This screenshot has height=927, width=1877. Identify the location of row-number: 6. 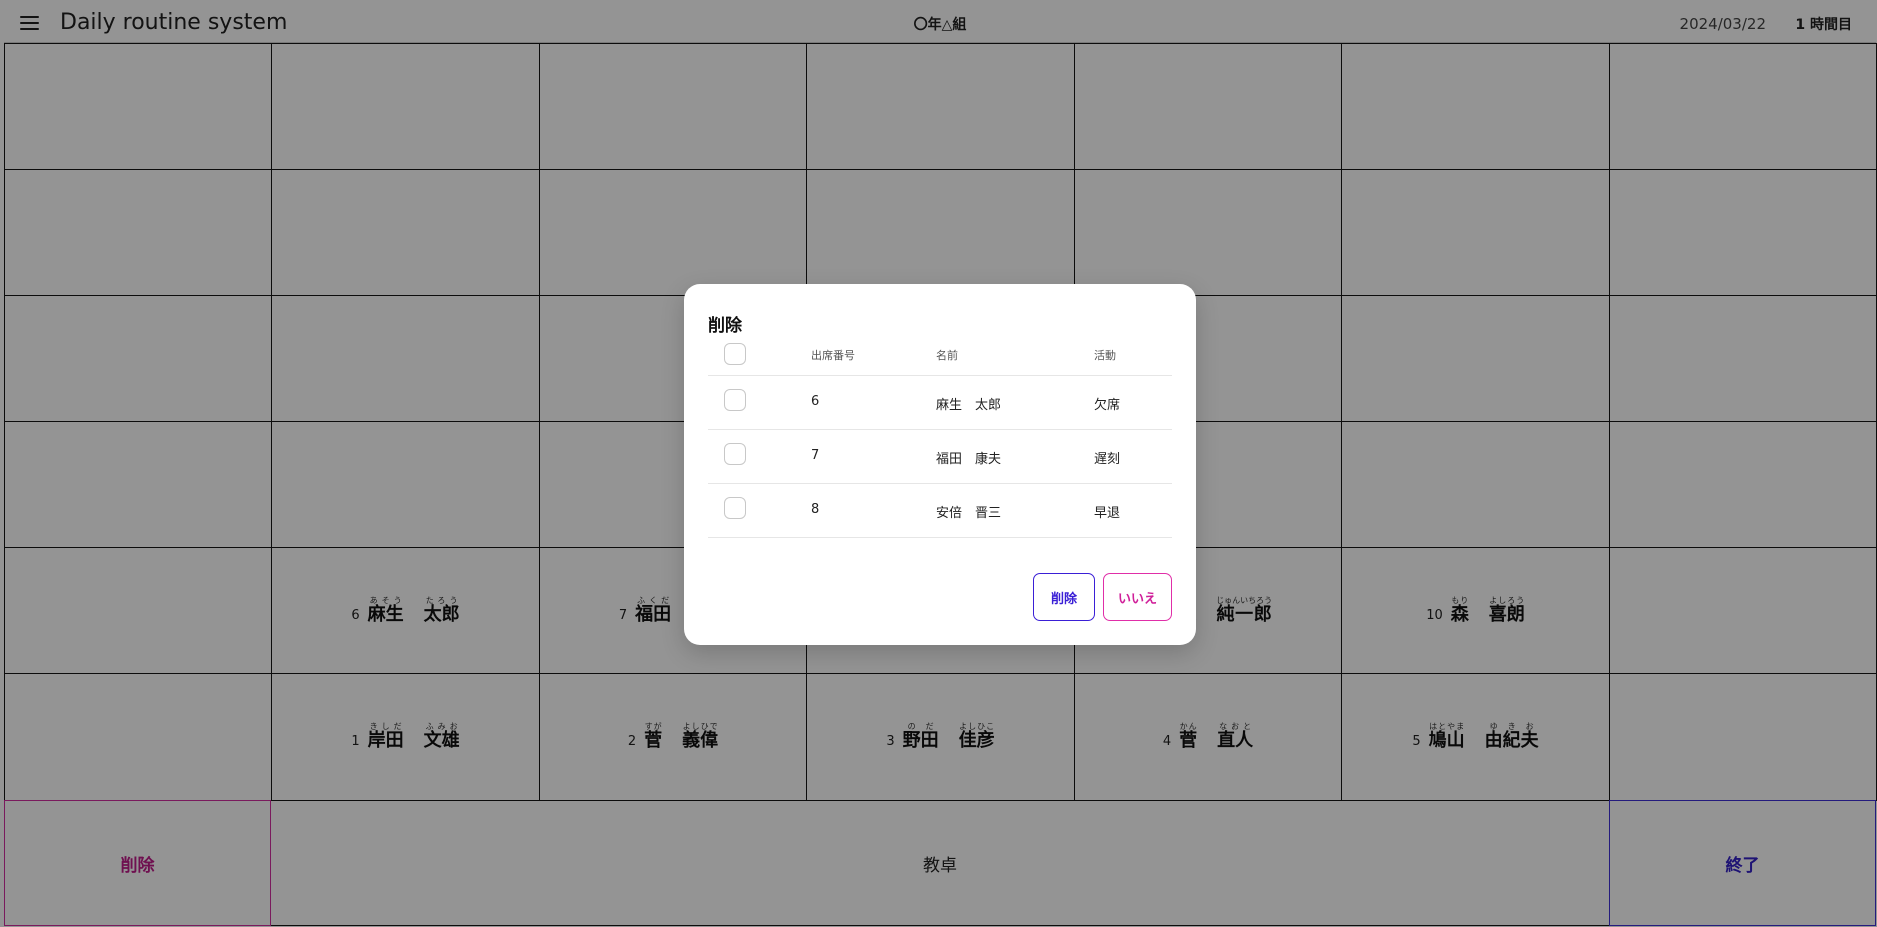
(815, 401).